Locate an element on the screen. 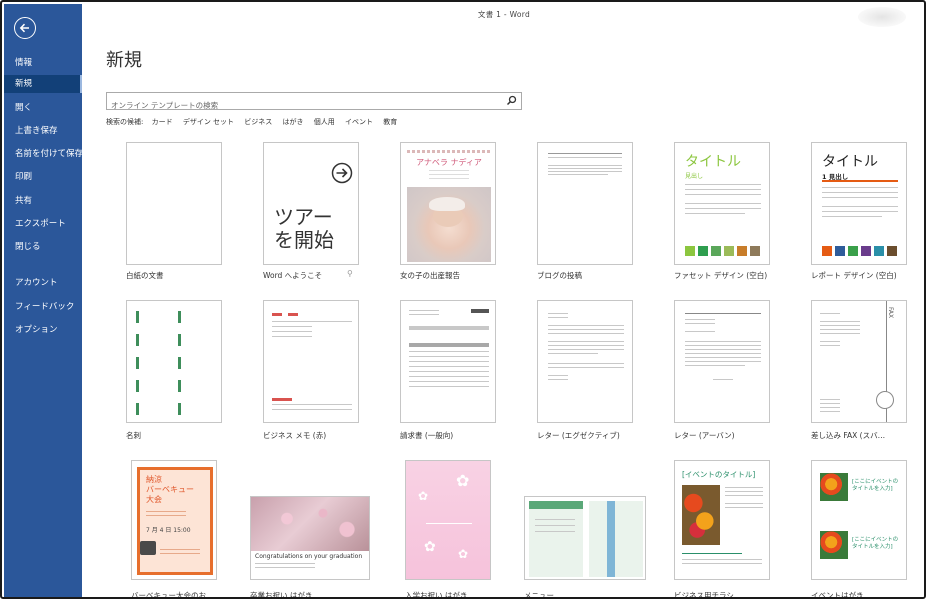 This screenshot has width=926, height=599. template-birth-announcement-thumb: アナベラ ナディア is located at coordinates (448, 203).